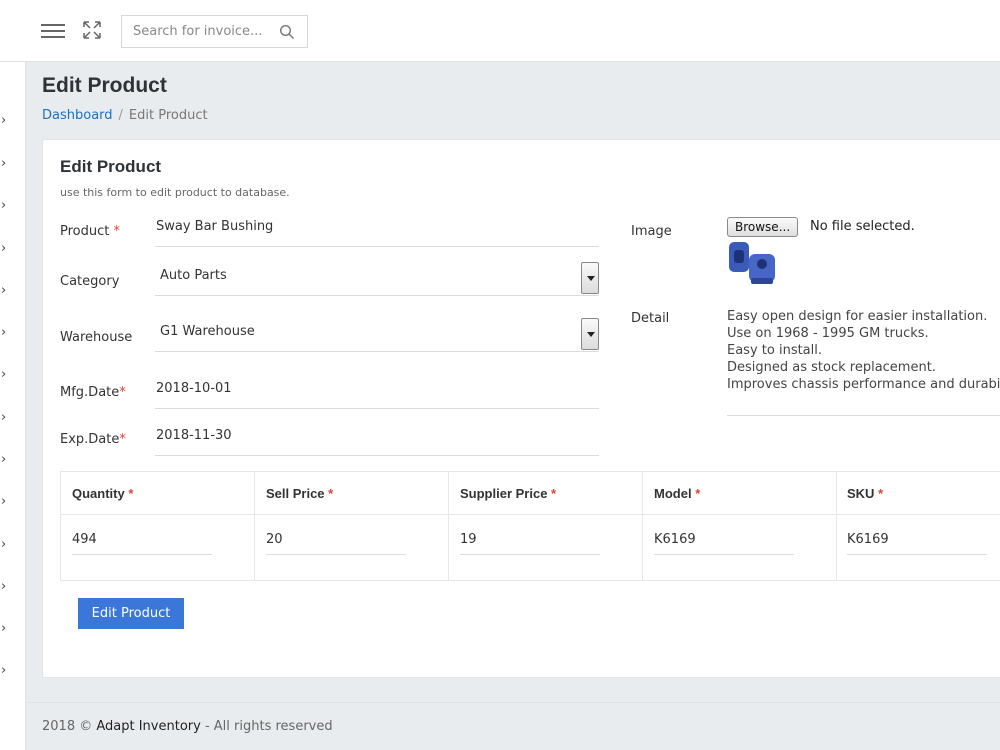 Image resolution: width=1000 pixels, height=750 pixels. Describe the element at coordinates (96, 337) in the screenshot. I see `warehouse-label: Warehouse` at that location.